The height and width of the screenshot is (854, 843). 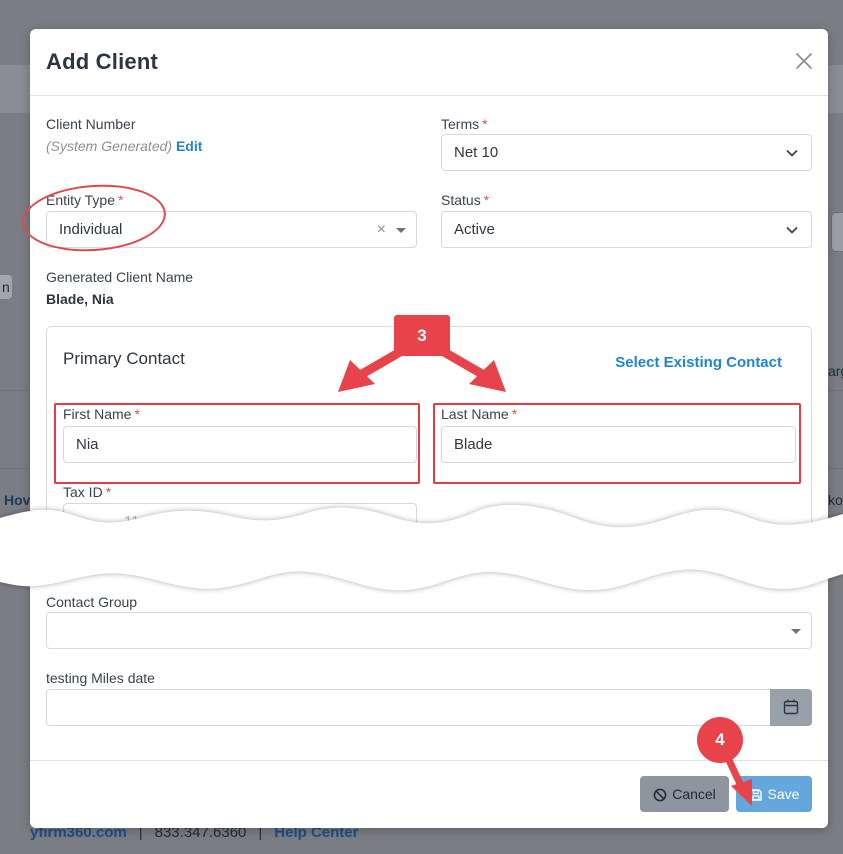 I want to click on step-3-badge: 3, so click(x=422, y=335).